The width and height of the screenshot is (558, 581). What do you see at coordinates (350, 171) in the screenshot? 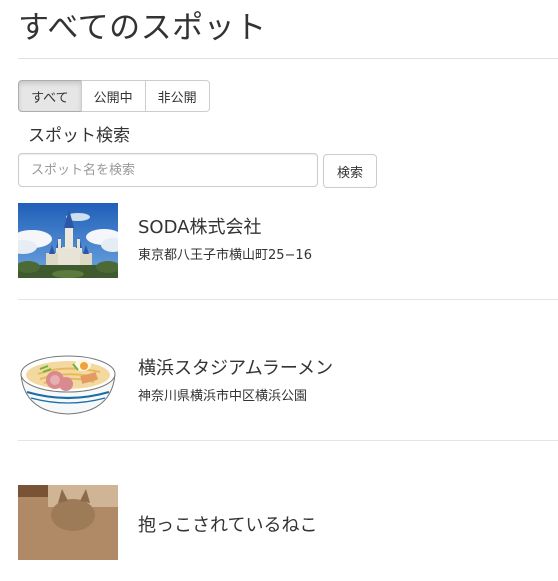
I see `search-button: 検索` at bounding box center [350, 171].